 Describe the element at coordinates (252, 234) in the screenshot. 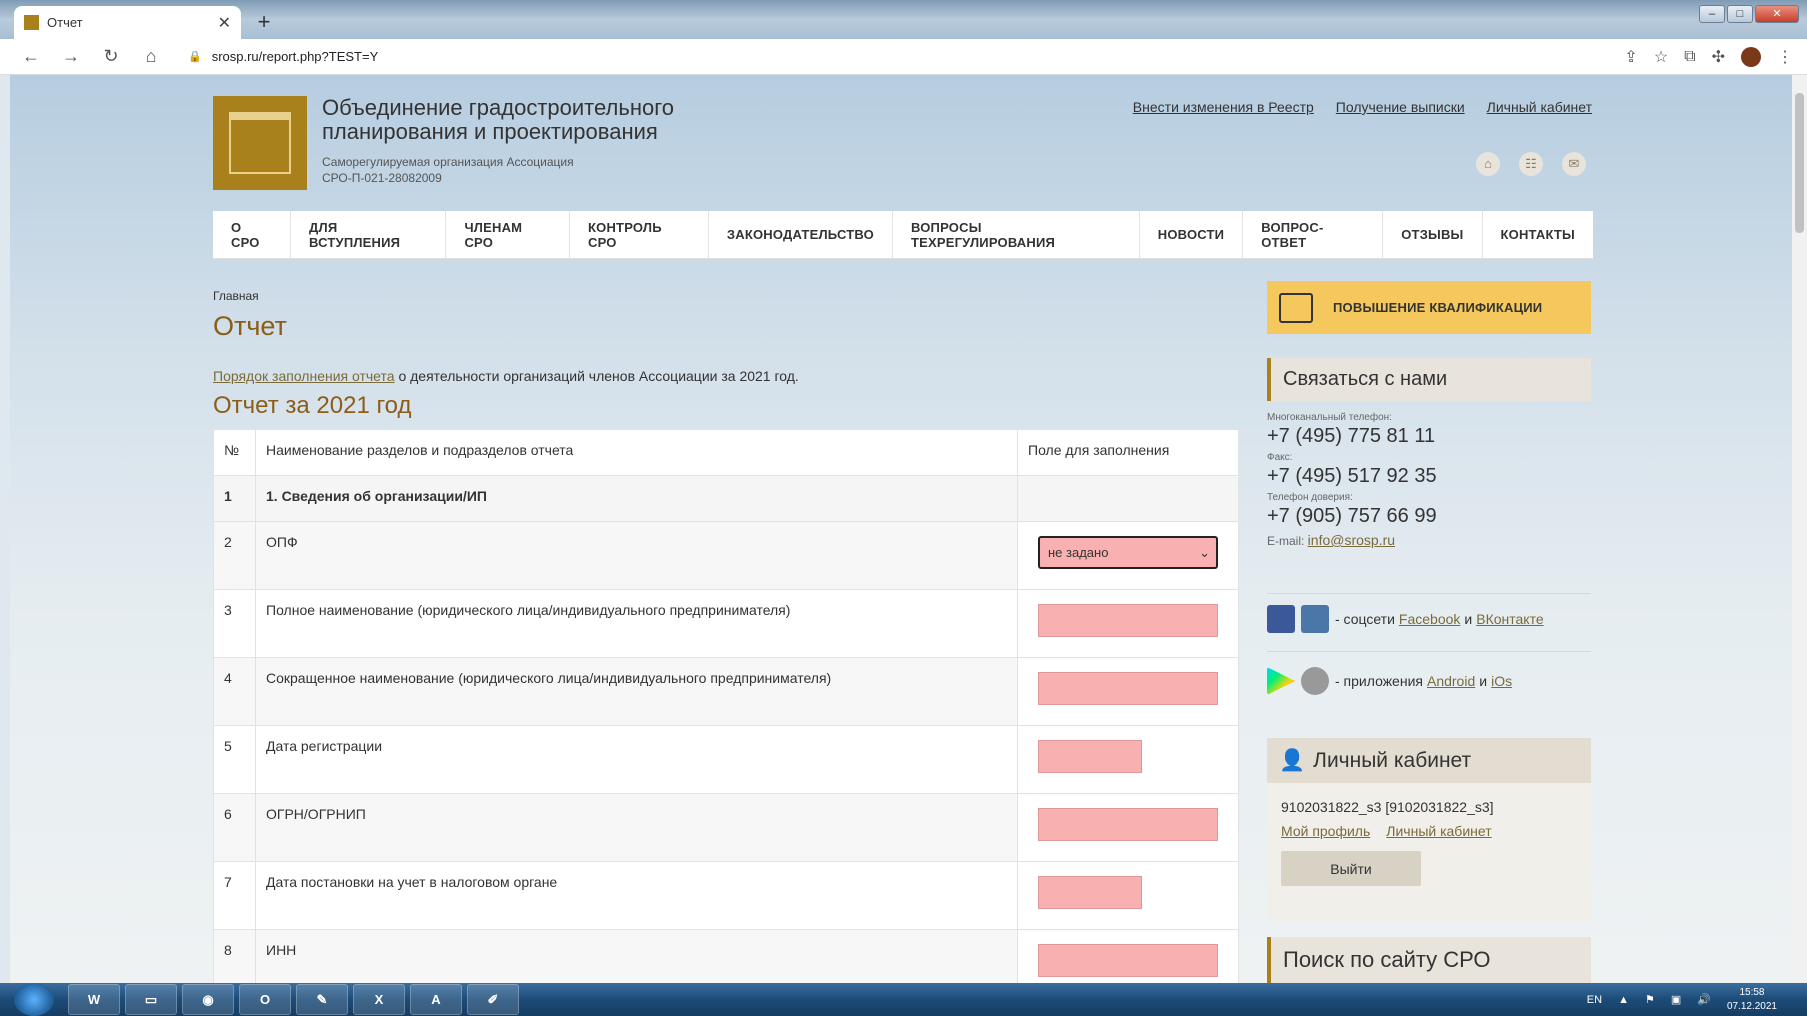

I see `nav-item: О СРО` at that location.